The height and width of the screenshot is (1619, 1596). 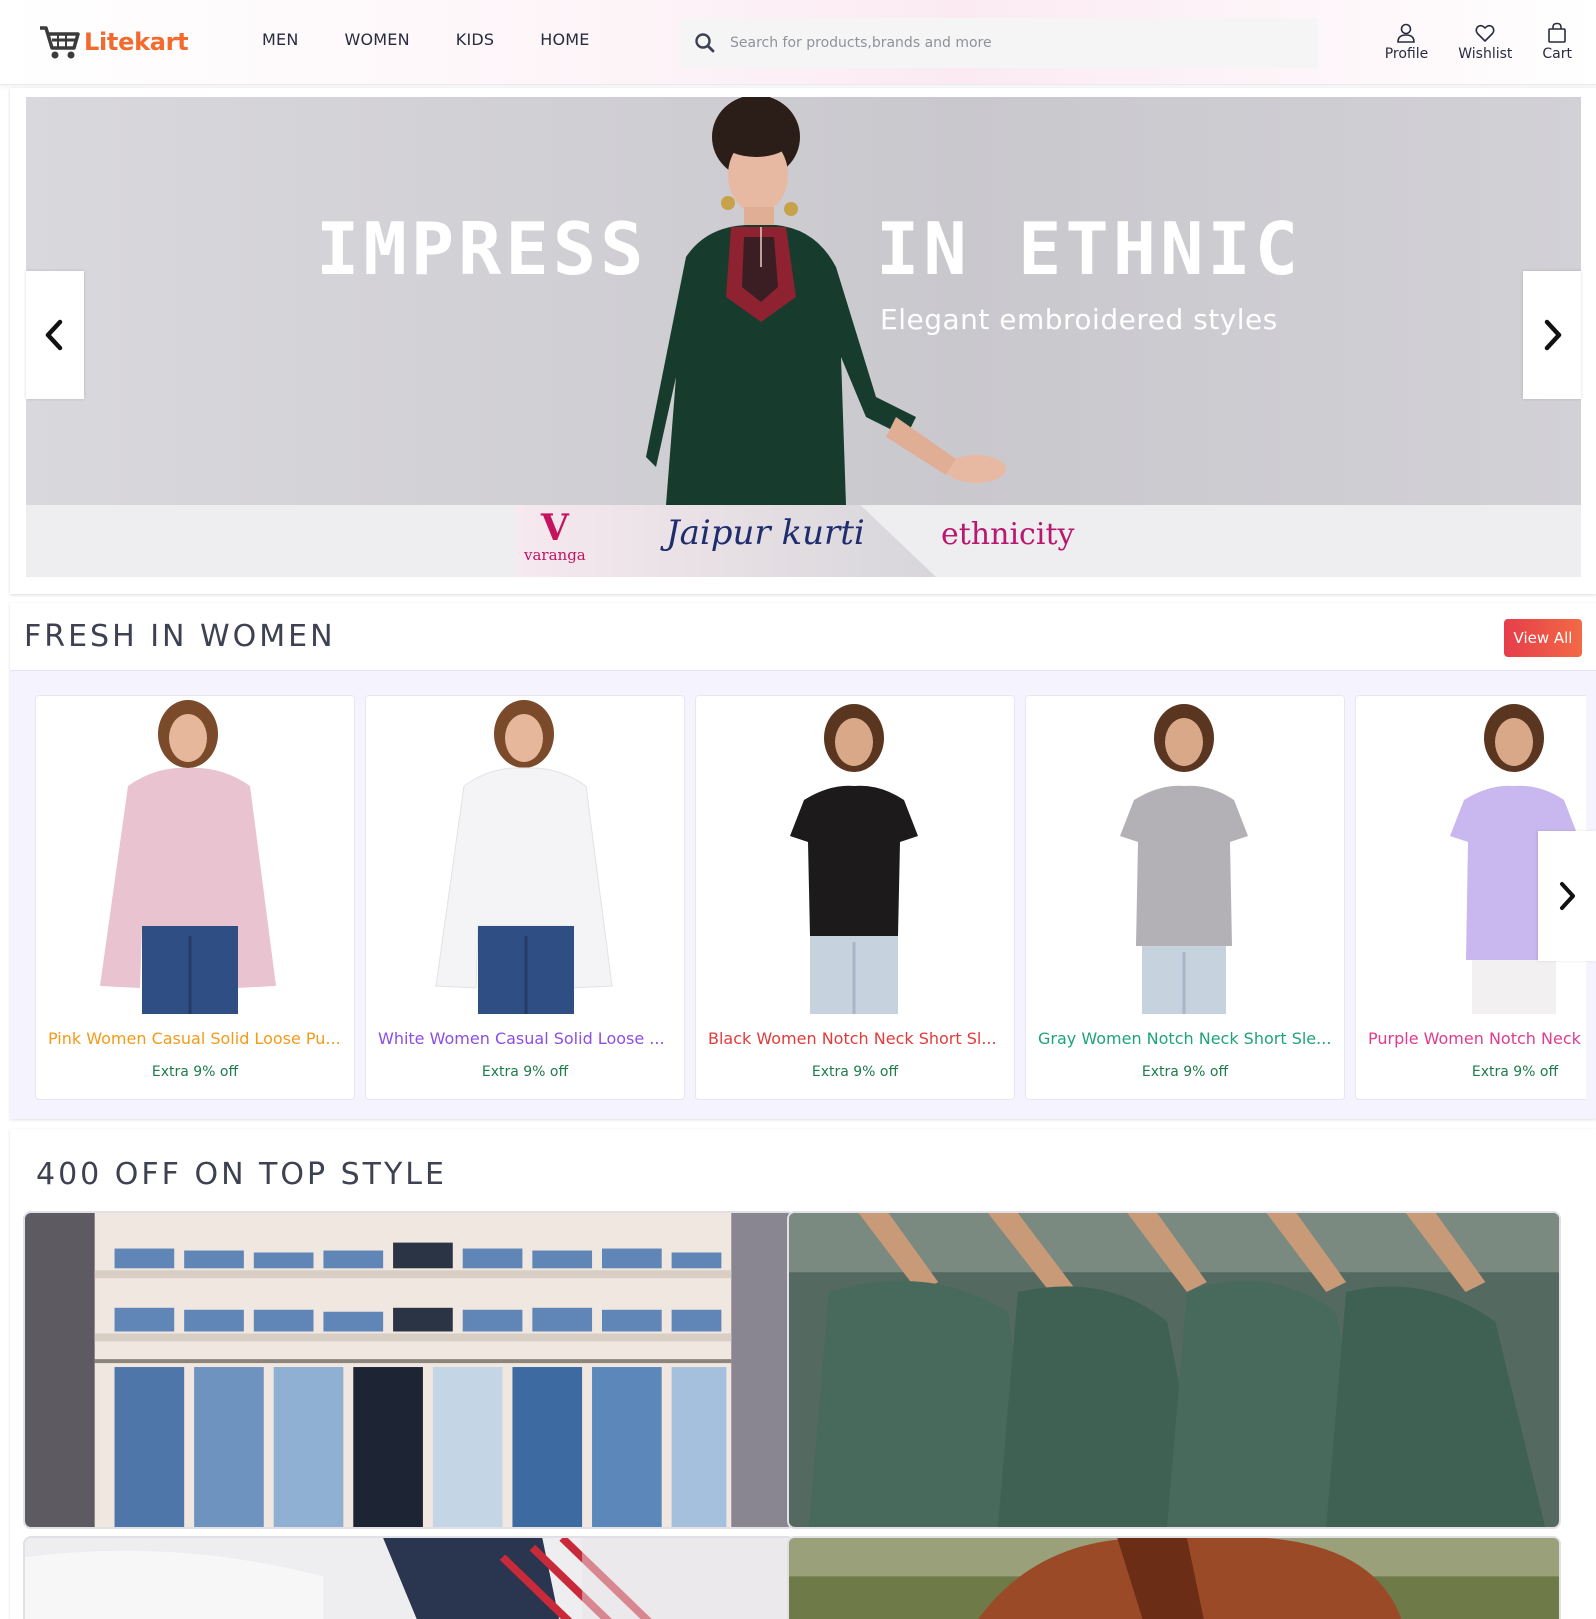 I want to click on brand-ethnicity-logo: ethnicity, so click(x=1007, y=534).